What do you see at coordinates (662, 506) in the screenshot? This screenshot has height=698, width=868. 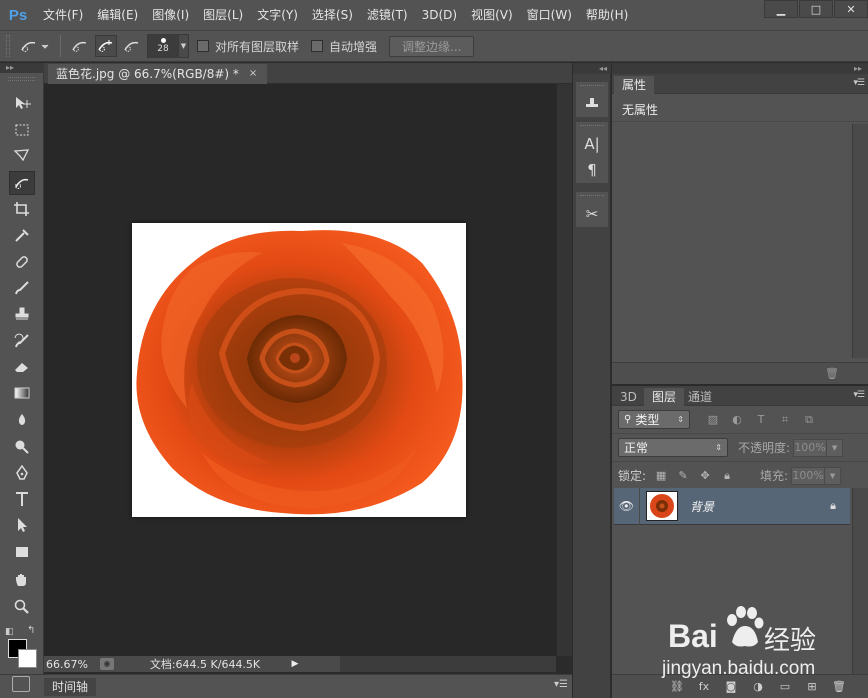 I see `layer-thumbnail` at bounding box center [662, 506].